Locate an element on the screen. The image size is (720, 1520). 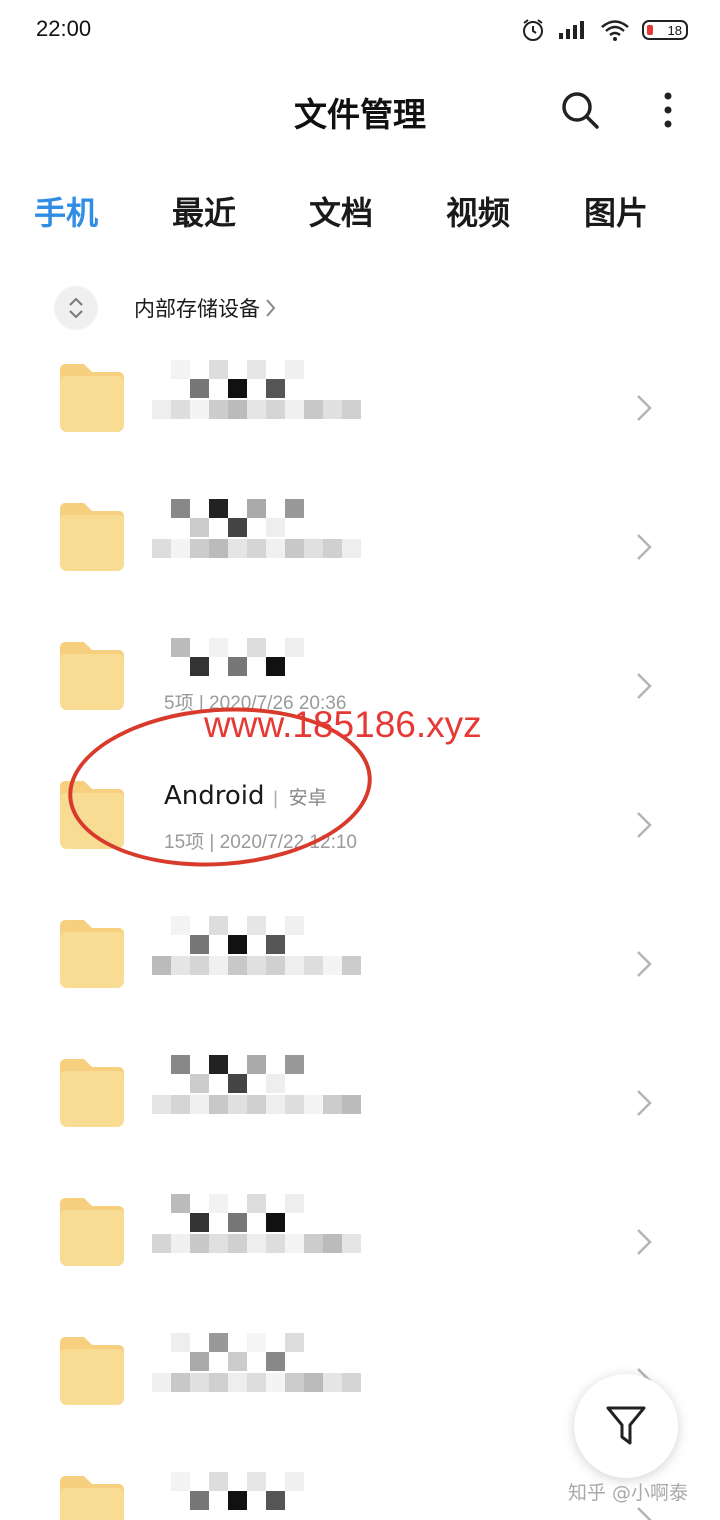
breadcrumb: 内部存储设备 is located at coordinates (166, 308).